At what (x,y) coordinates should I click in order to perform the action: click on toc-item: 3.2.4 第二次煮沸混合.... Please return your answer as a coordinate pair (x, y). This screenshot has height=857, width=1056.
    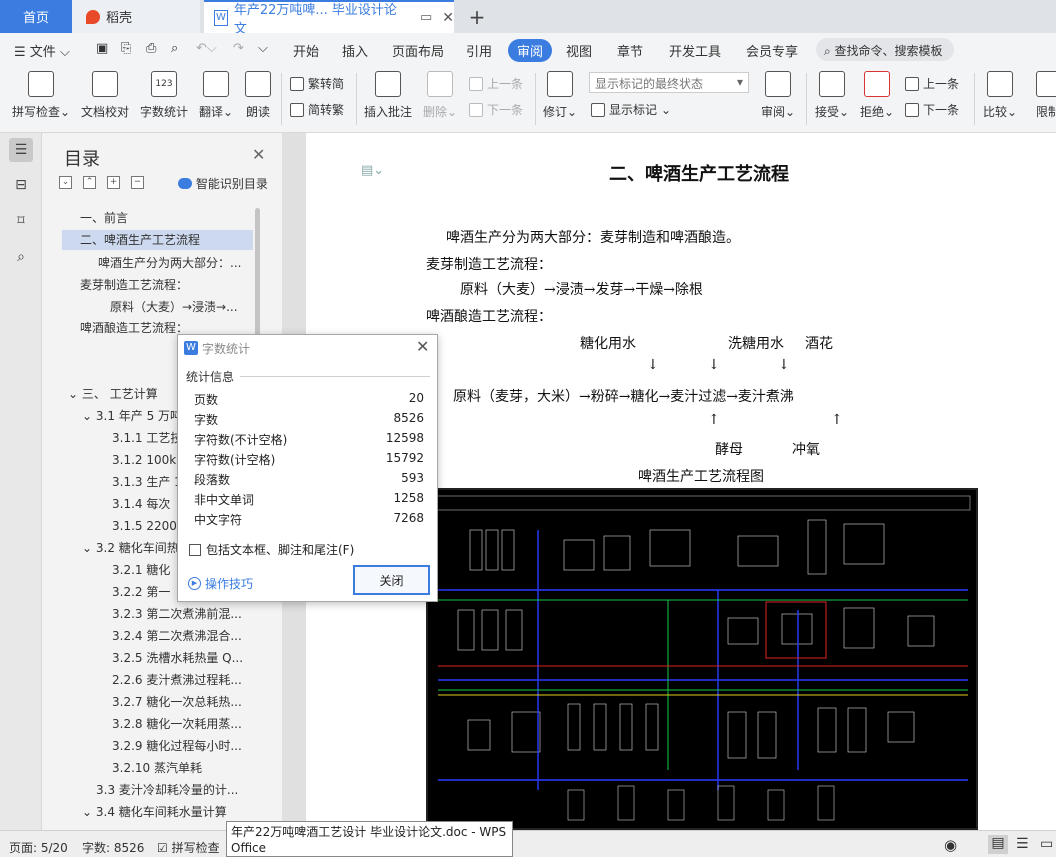
    Looking at the image, I should click on (182, 636).